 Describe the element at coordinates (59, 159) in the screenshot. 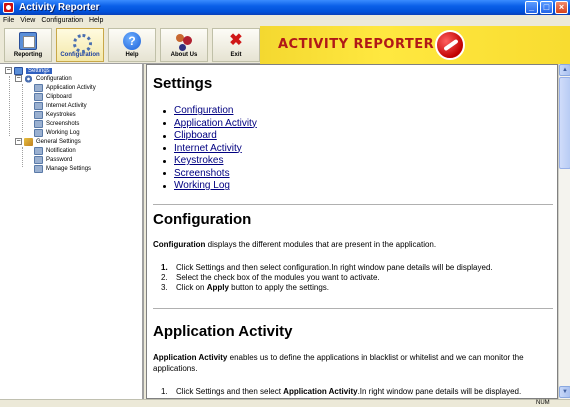

I see `tree-label: Password` at that location.